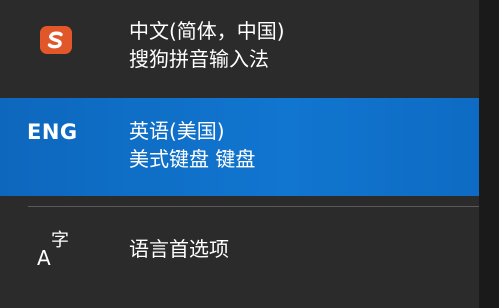  I want to click on latin-glyph: A, so click(44, 258).